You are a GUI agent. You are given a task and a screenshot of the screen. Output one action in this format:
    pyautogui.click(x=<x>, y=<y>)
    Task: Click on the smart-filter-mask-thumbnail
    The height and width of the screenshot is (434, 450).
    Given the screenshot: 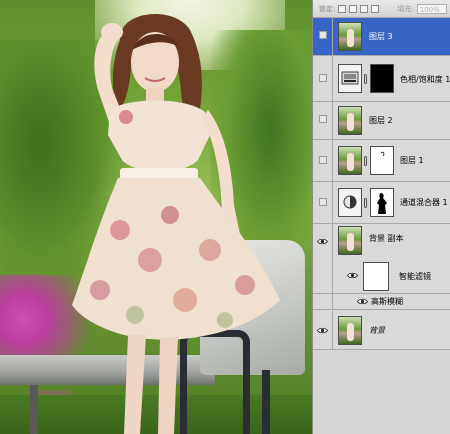 What is the action you would take?
    pyautogui.click(x=376, y=276)
    